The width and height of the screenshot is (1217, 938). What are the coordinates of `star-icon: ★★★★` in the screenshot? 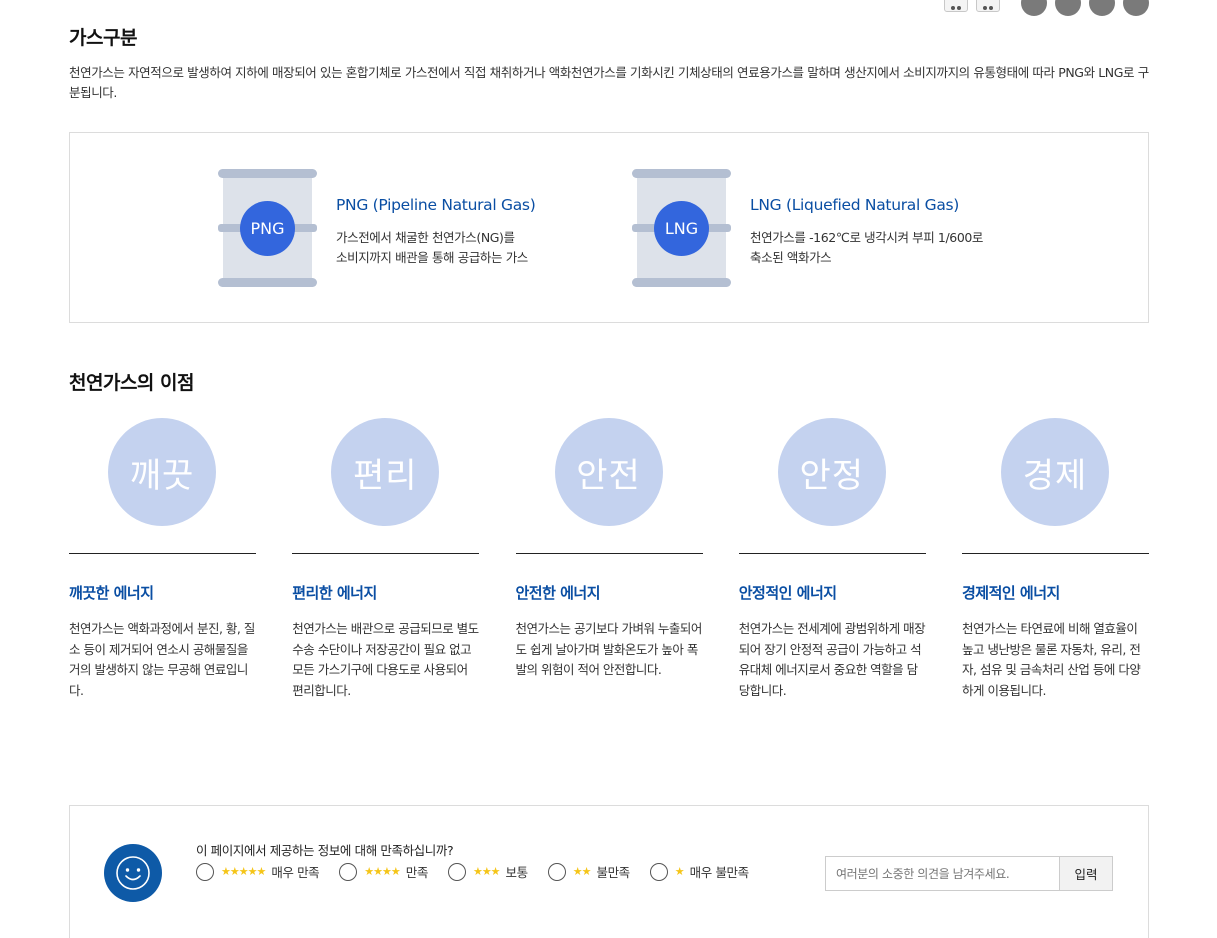 It's located at (382, 871).